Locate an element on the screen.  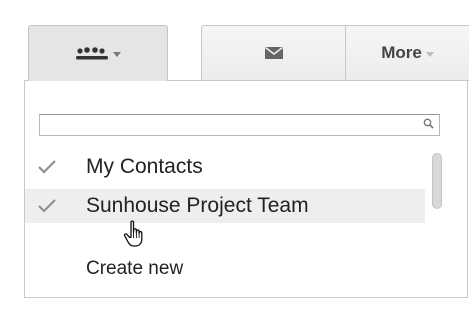
search-input is located at coordinates (239, 125).